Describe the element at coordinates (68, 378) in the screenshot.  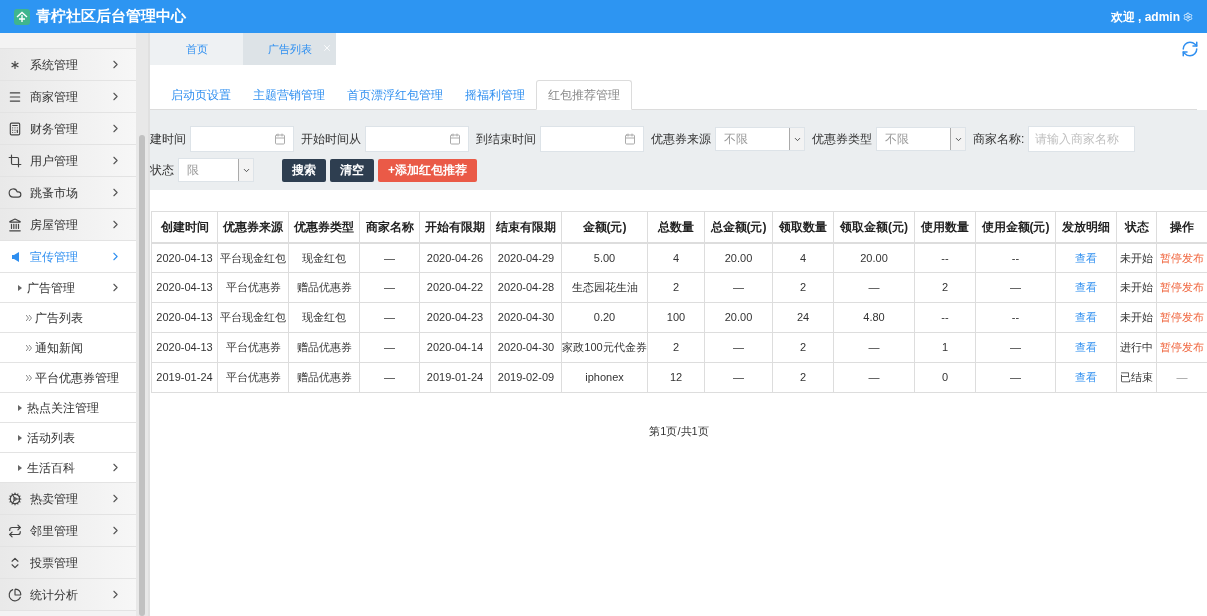
I see `sidebar-subitem: 平台优惠券管理` at that location.